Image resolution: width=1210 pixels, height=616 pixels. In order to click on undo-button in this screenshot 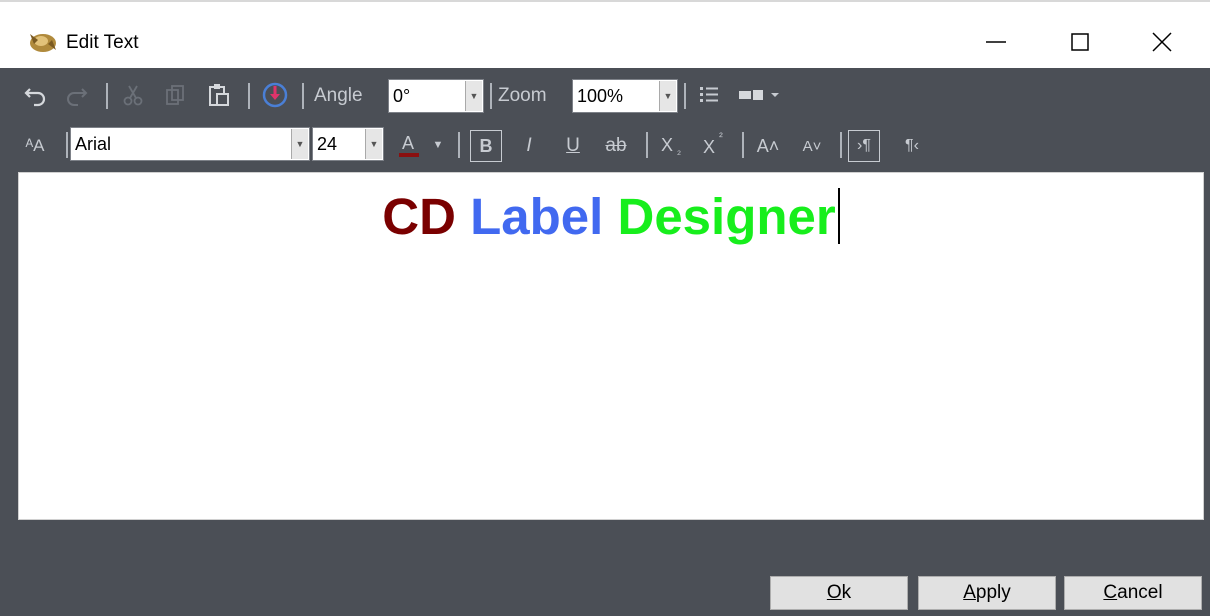, I will do `click(35, 95)`.